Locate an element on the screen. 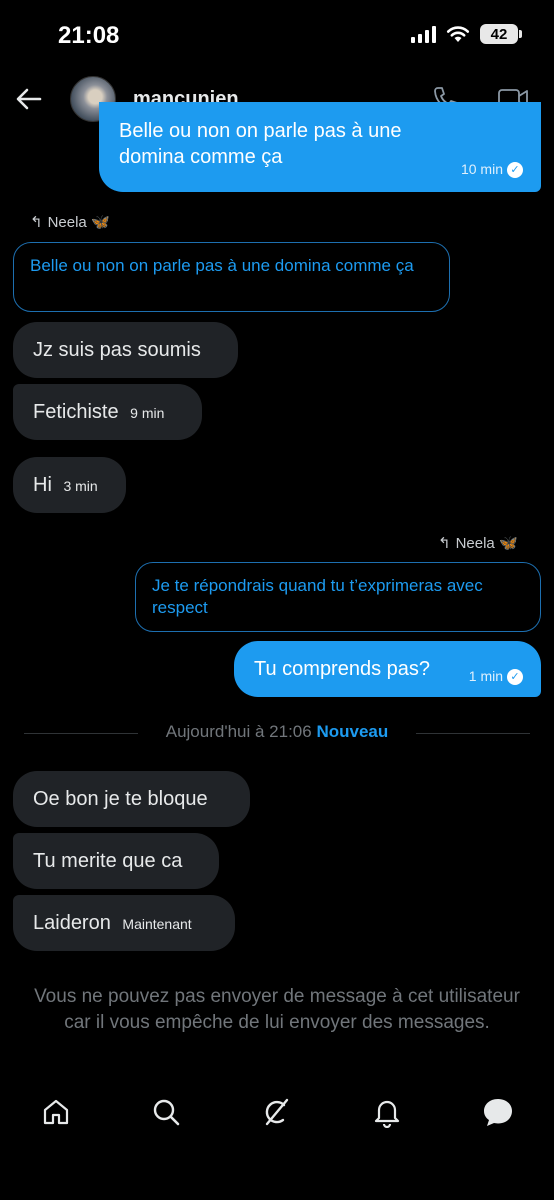 The width and height of the screenshot is (554, 1200). received-message: Laideron Maintenant is located at coordinates (124, 923).